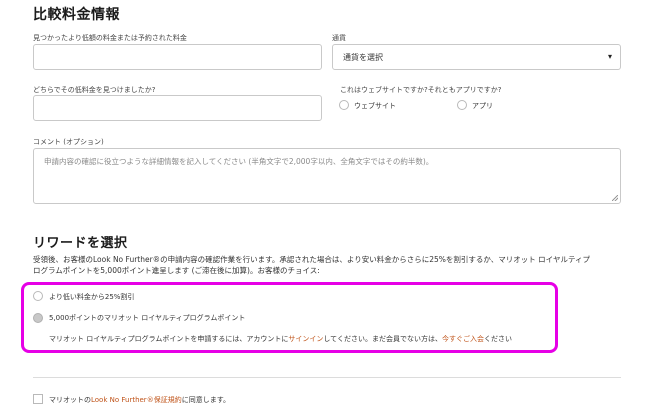 The height and width of the screenshot is (405, 650). What do you see at coordinates (38, 296) in the screenshot?
I see `radio-discount` at bounding box center [38, 296].